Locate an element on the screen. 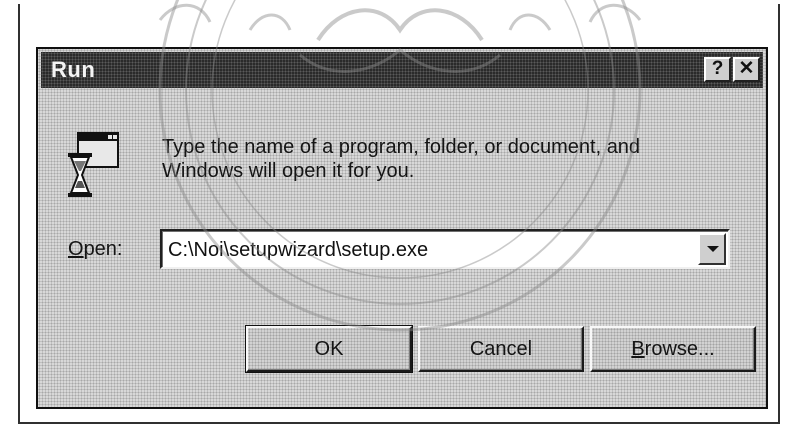 Image resolution: width=788 pixels, height=447 pixels. open-label-rest: pen: is located at coordinates (103, 249).